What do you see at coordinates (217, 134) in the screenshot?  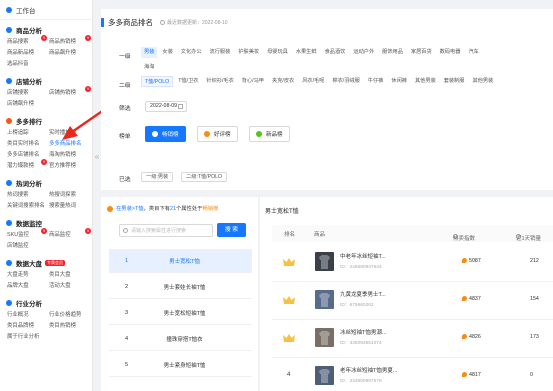 I see `good-review-list-button: 好评榜` at bounding box center [217, 134].